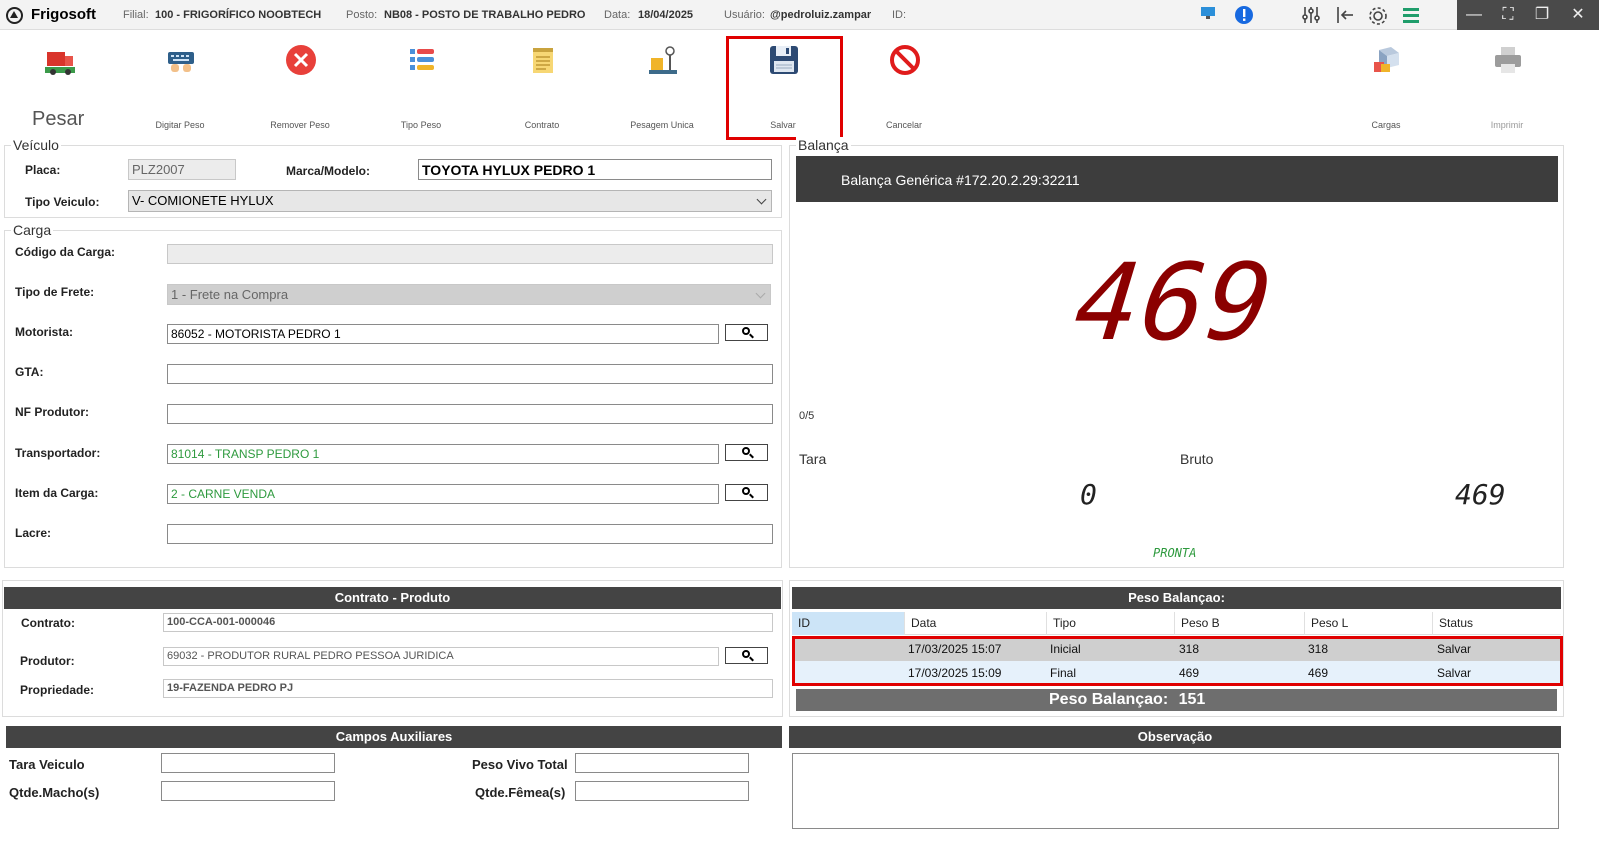  I want to click on printer-icon, so click(1508, 60).